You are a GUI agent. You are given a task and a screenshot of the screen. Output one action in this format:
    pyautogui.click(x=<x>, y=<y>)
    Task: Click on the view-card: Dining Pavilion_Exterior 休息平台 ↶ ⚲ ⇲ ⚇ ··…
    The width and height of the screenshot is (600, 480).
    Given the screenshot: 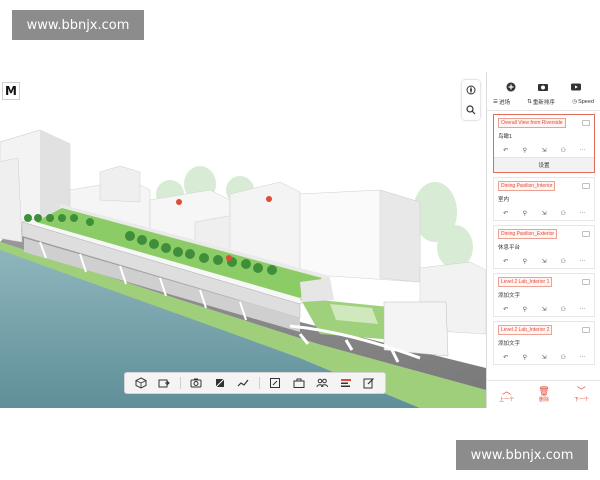 What is the action you would take?
    pyautogui.click(x=544, y=247)
    